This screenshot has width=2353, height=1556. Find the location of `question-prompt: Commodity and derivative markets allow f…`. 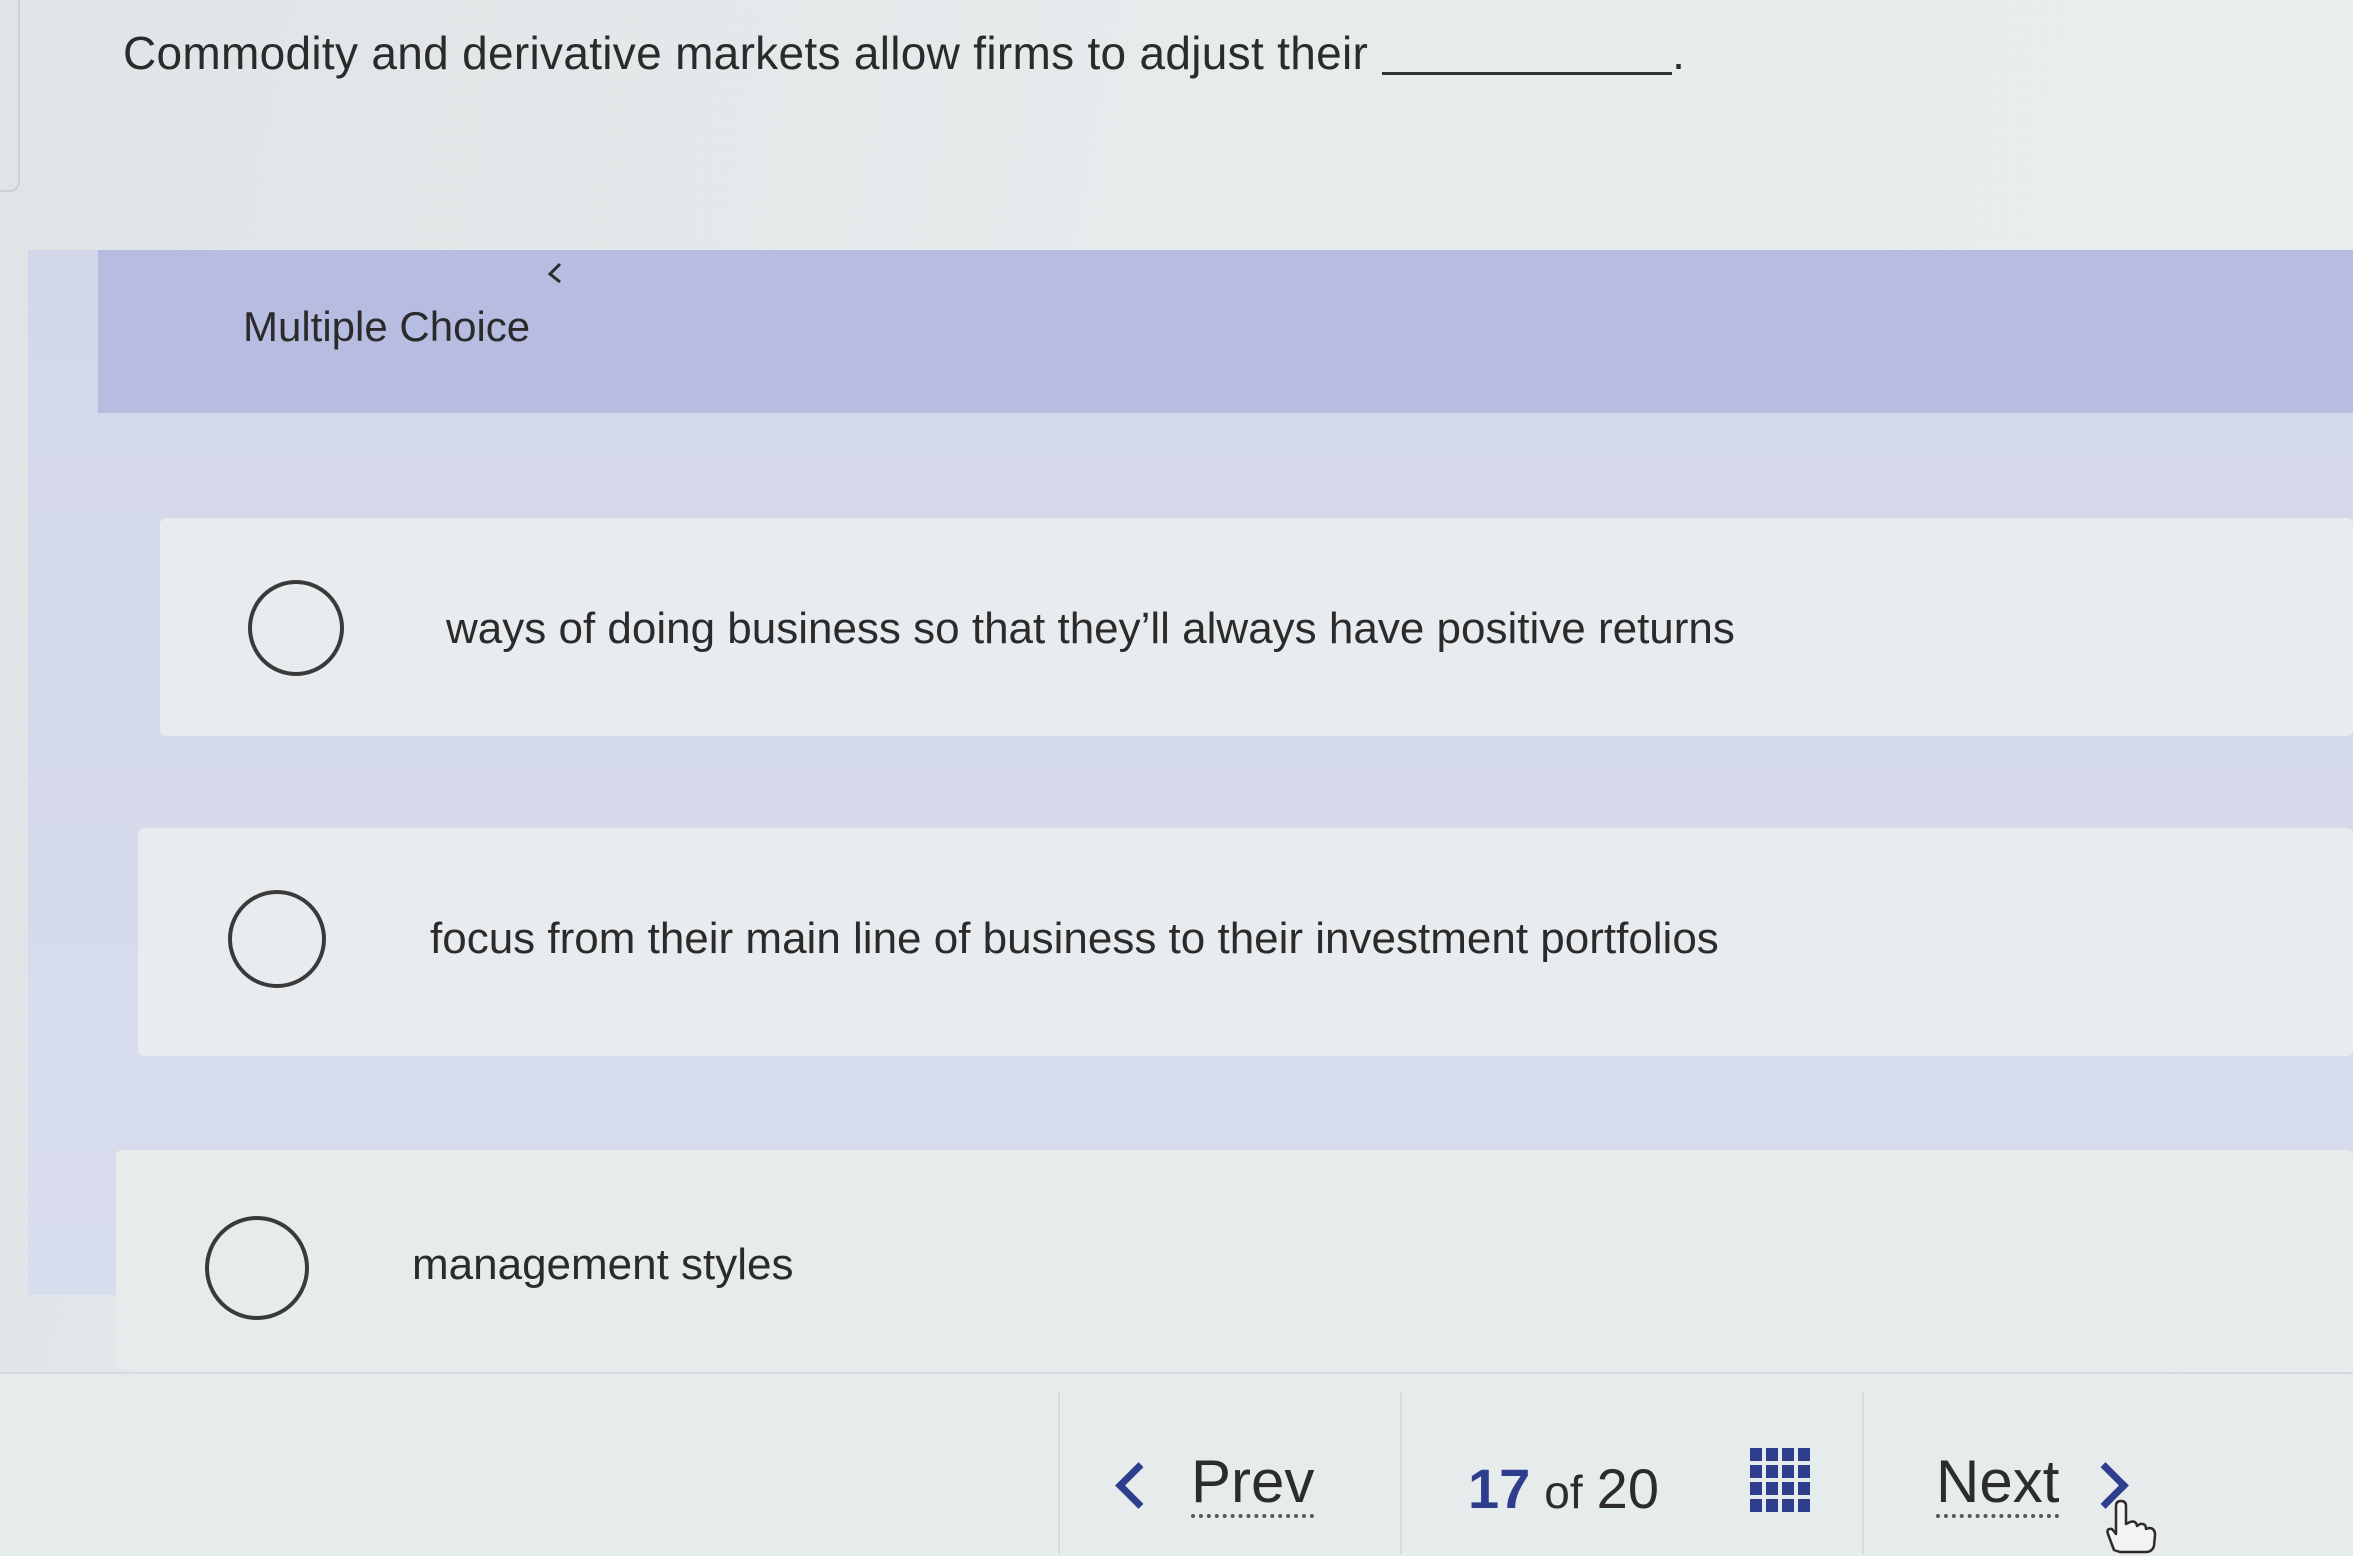

question-prompt: Commodity and derivative markets allow f… is located at coordinates (904, 53).